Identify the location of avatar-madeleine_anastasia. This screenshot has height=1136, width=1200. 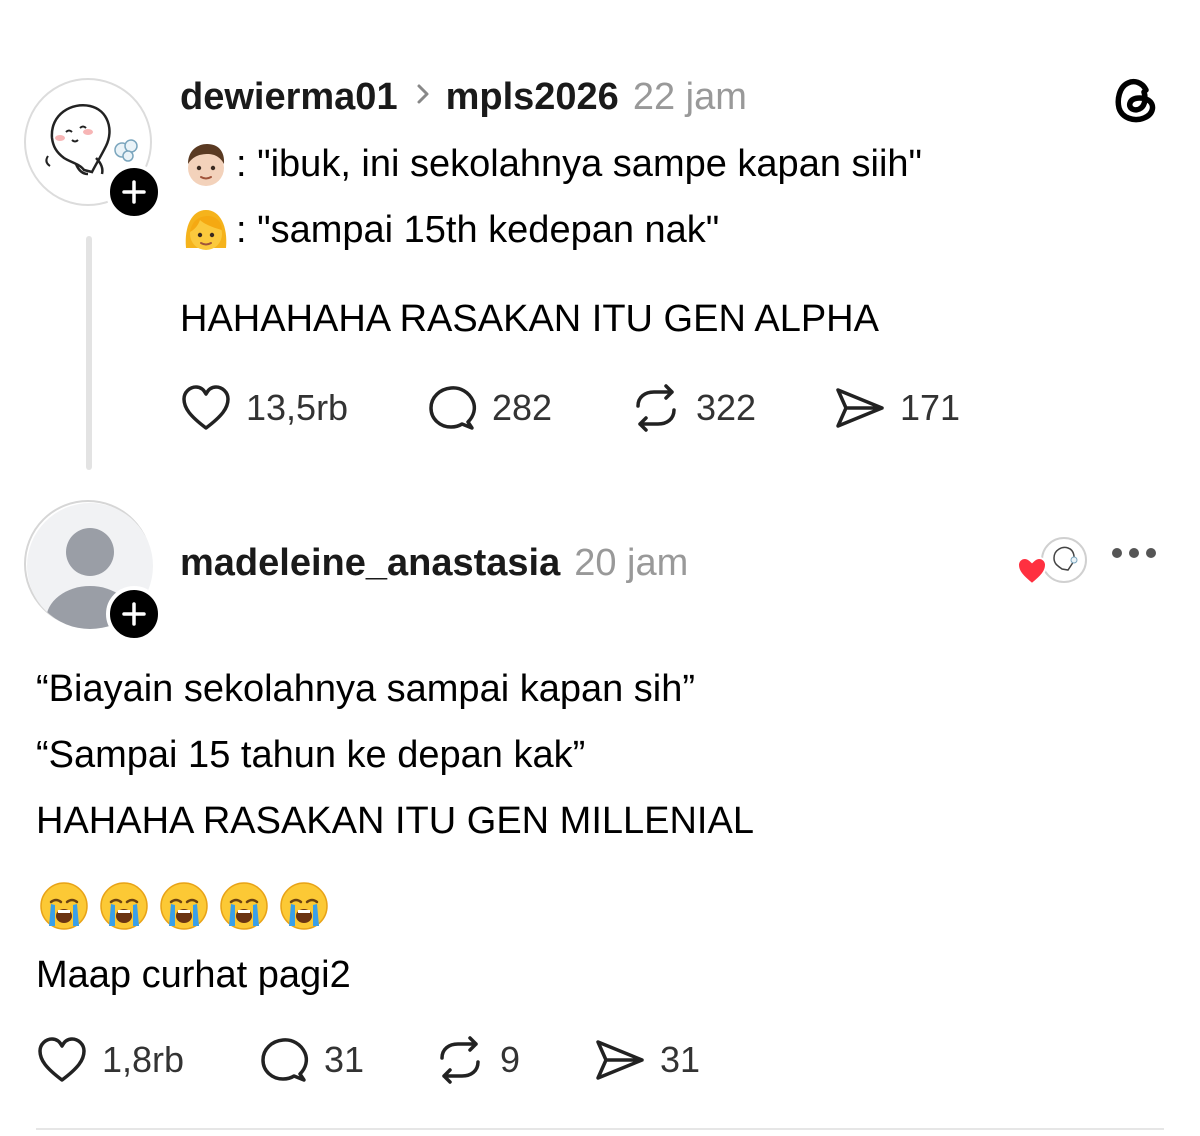
(93, 571).